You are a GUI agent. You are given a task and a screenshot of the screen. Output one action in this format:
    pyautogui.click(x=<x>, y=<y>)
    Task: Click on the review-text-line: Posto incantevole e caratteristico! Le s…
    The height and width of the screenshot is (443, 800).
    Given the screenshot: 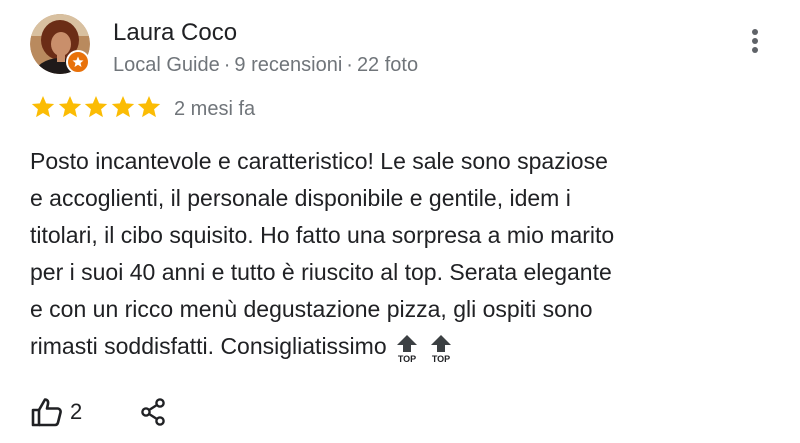 What is the action you would take?
    pyautogui.click(x=400, y=161)
    